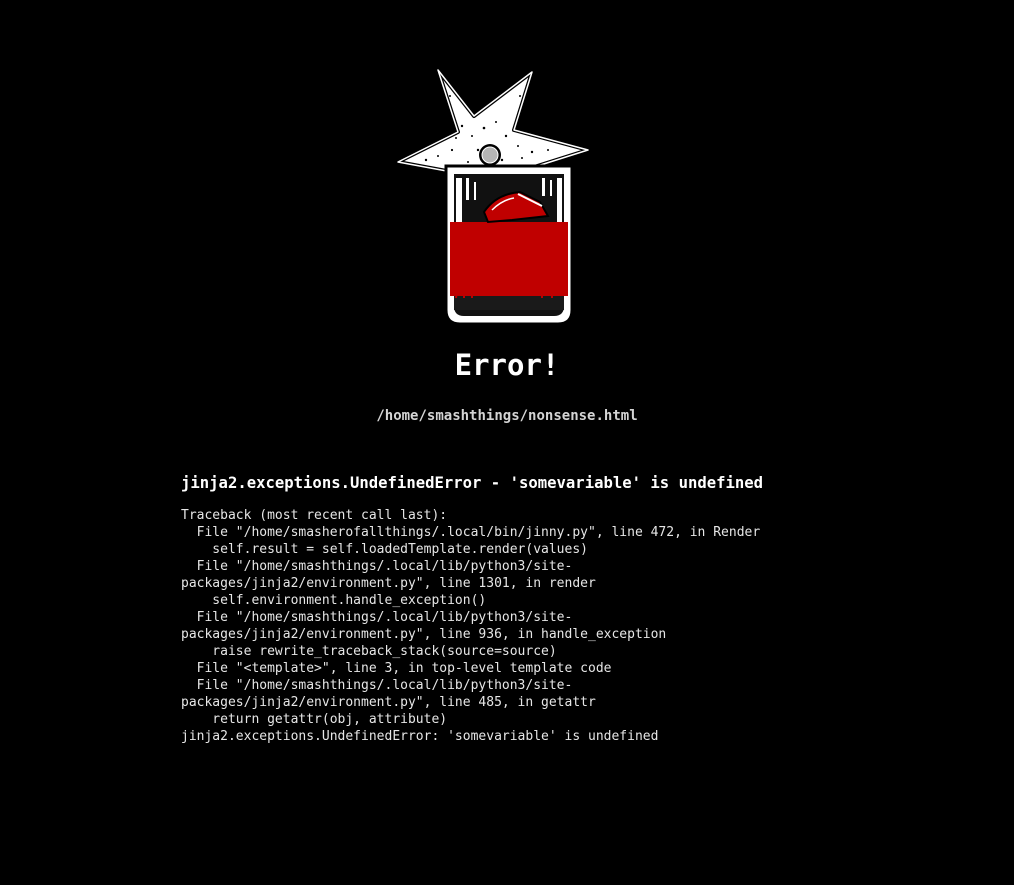 The height and width of the screenshot is (885, 1014). Describe the element at coordinates (334, 600) in the screenshot. I see `traceback-line: self.environment.handle_exception()` at that location.